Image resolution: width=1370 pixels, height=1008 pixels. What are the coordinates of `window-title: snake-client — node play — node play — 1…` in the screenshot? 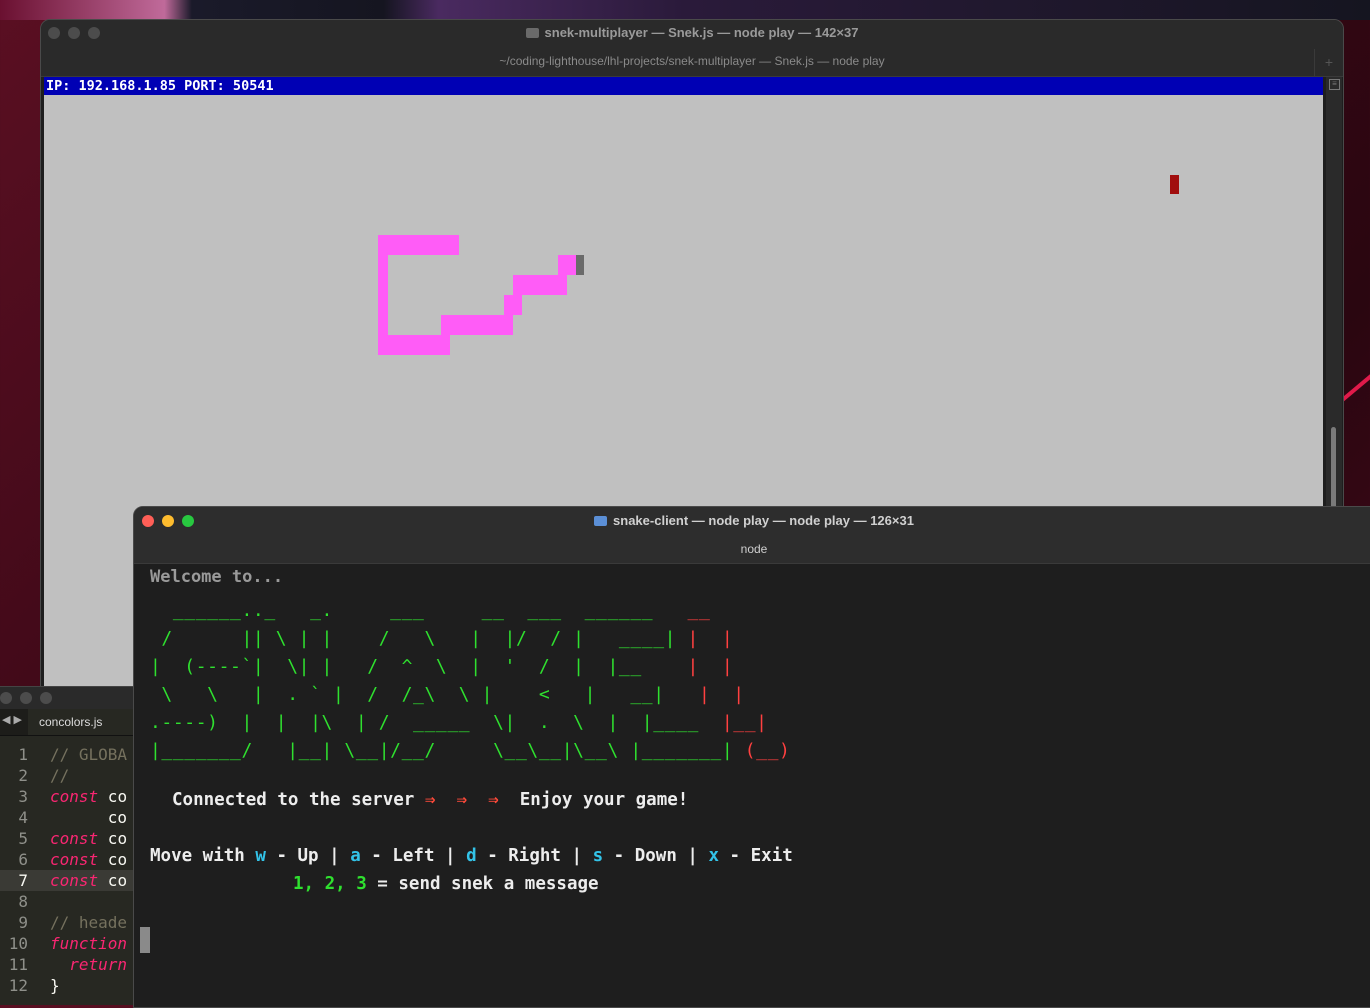 It's located at (752, 520).